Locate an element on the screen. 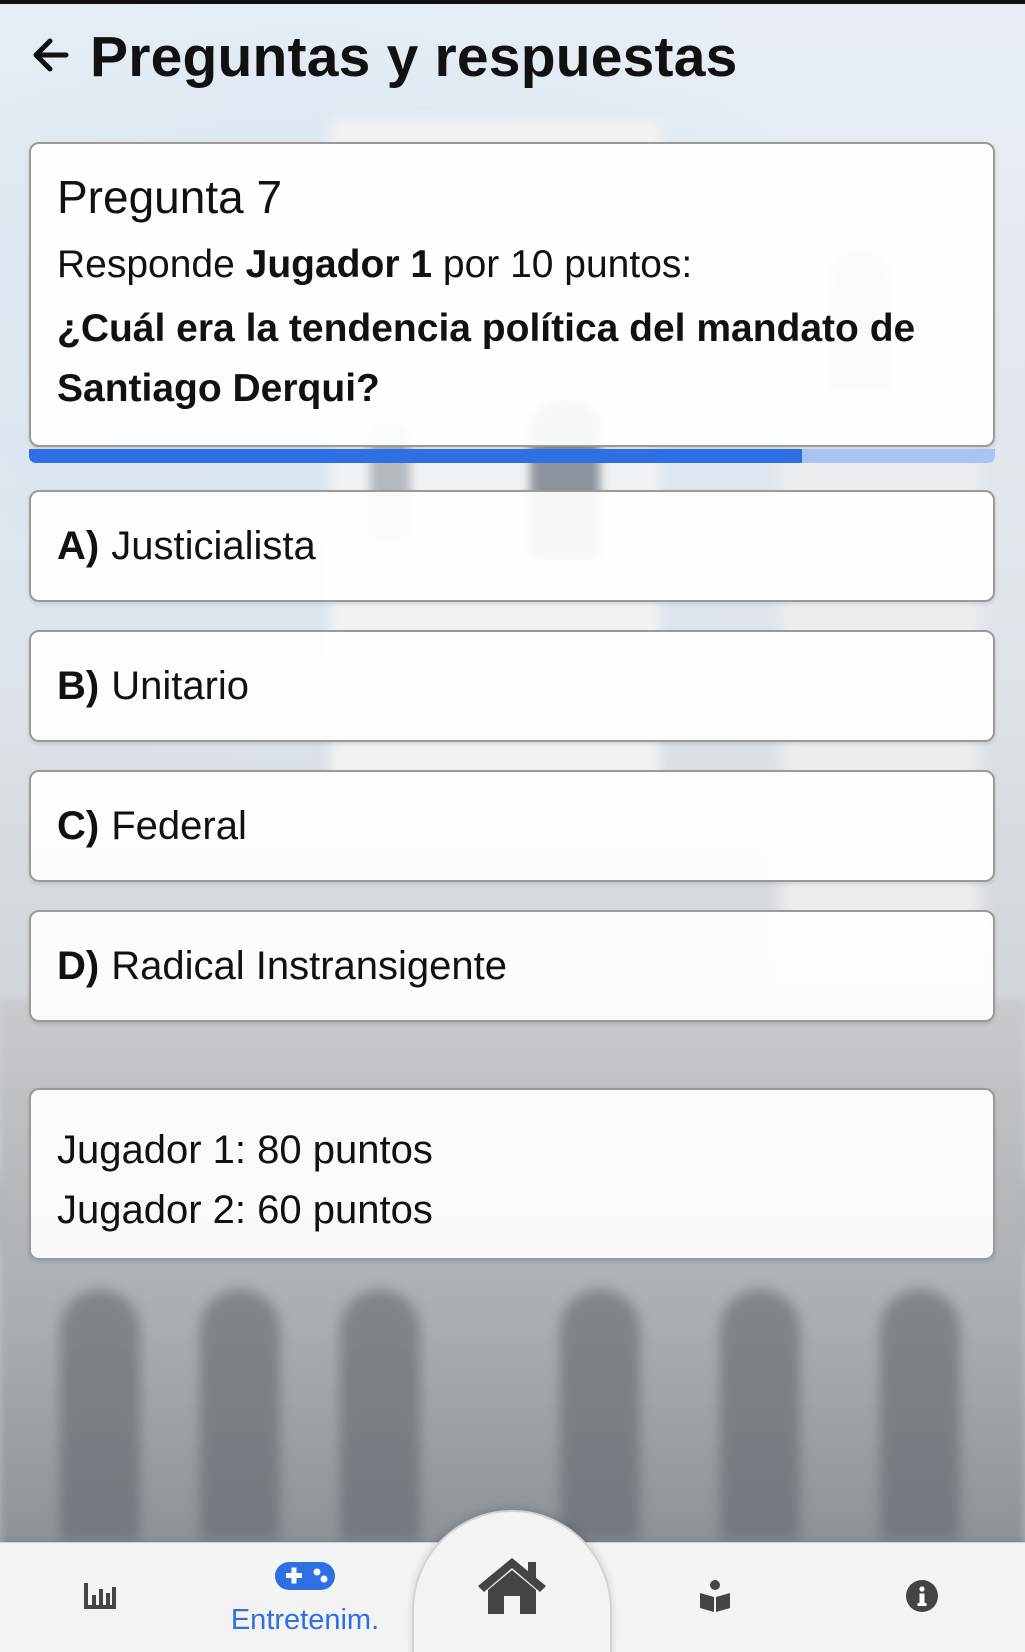 The height and width of the screenshot is (1652, 1025). page-title: Preguntas y respuestas is located at coordinates (414, 57).